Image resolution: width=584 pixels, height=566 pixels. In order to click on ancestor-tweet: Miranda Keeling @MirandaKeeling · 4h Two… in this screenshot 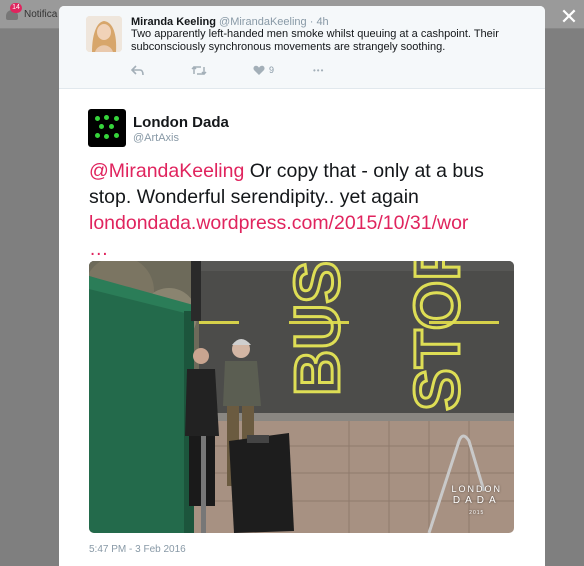, I will do `click(302, 47)`.